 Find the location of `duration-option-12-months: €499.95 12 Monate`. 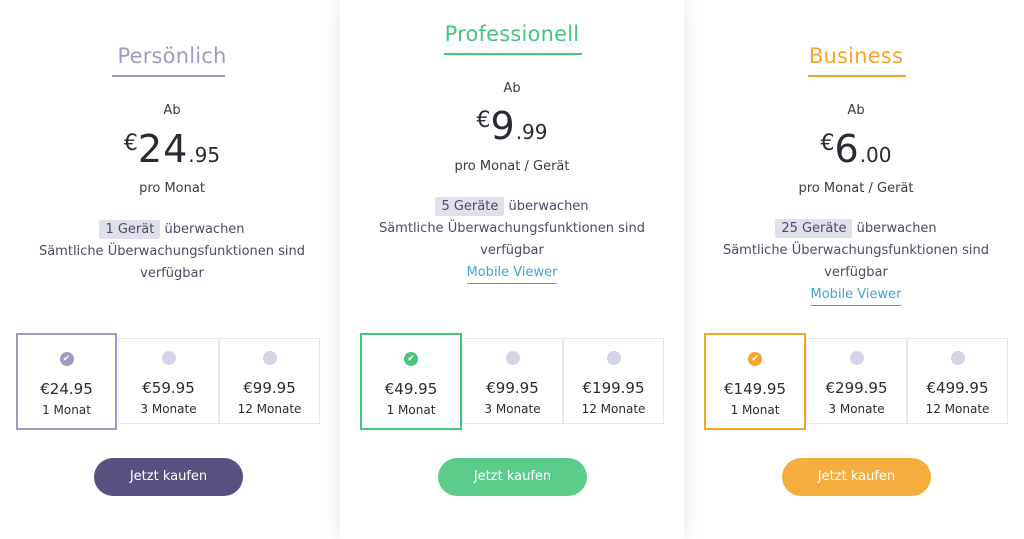

duration-option-12-months: €499.95 12 Monate is located at coordinates (957, 381).